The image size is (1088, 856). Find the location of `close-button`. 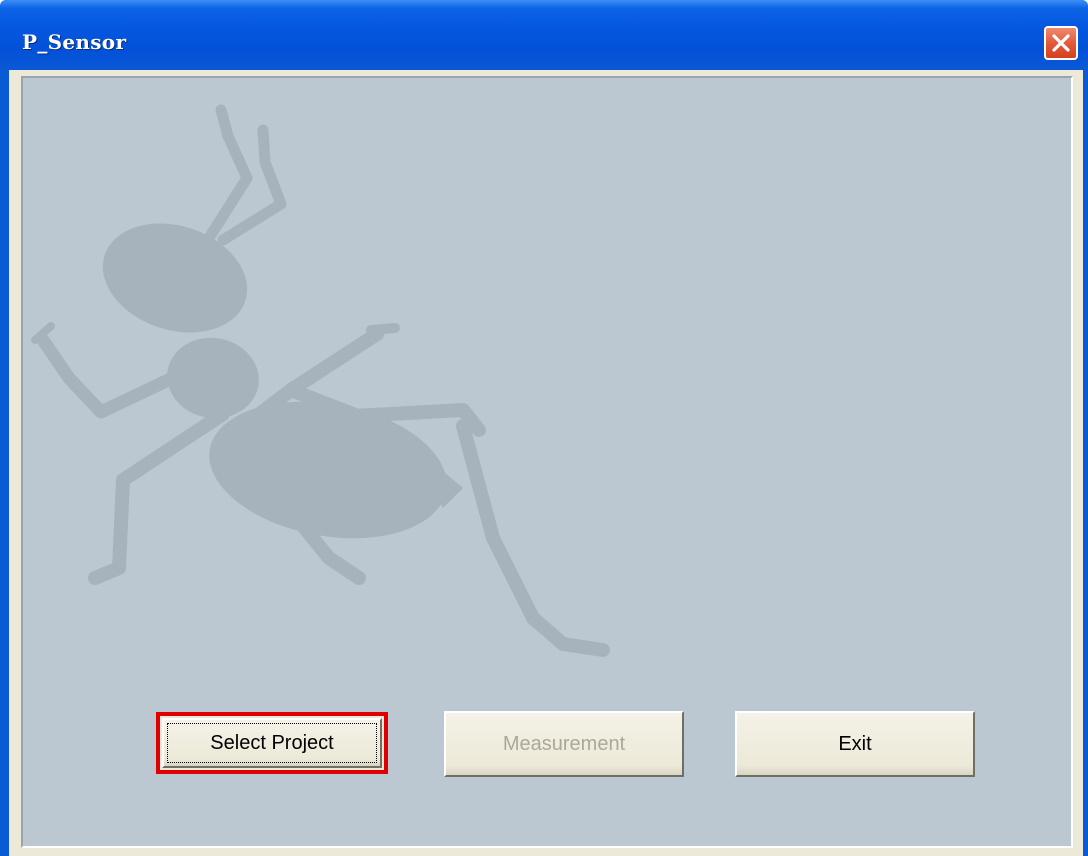

close-button is located at coordinates (1061, 43).